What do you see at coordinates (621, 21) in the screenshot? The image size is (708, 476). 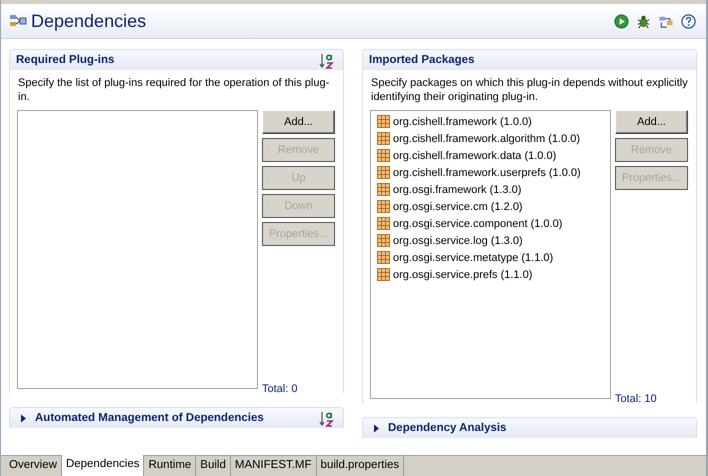 I see `run-icon` at bounding box center [621, 21].